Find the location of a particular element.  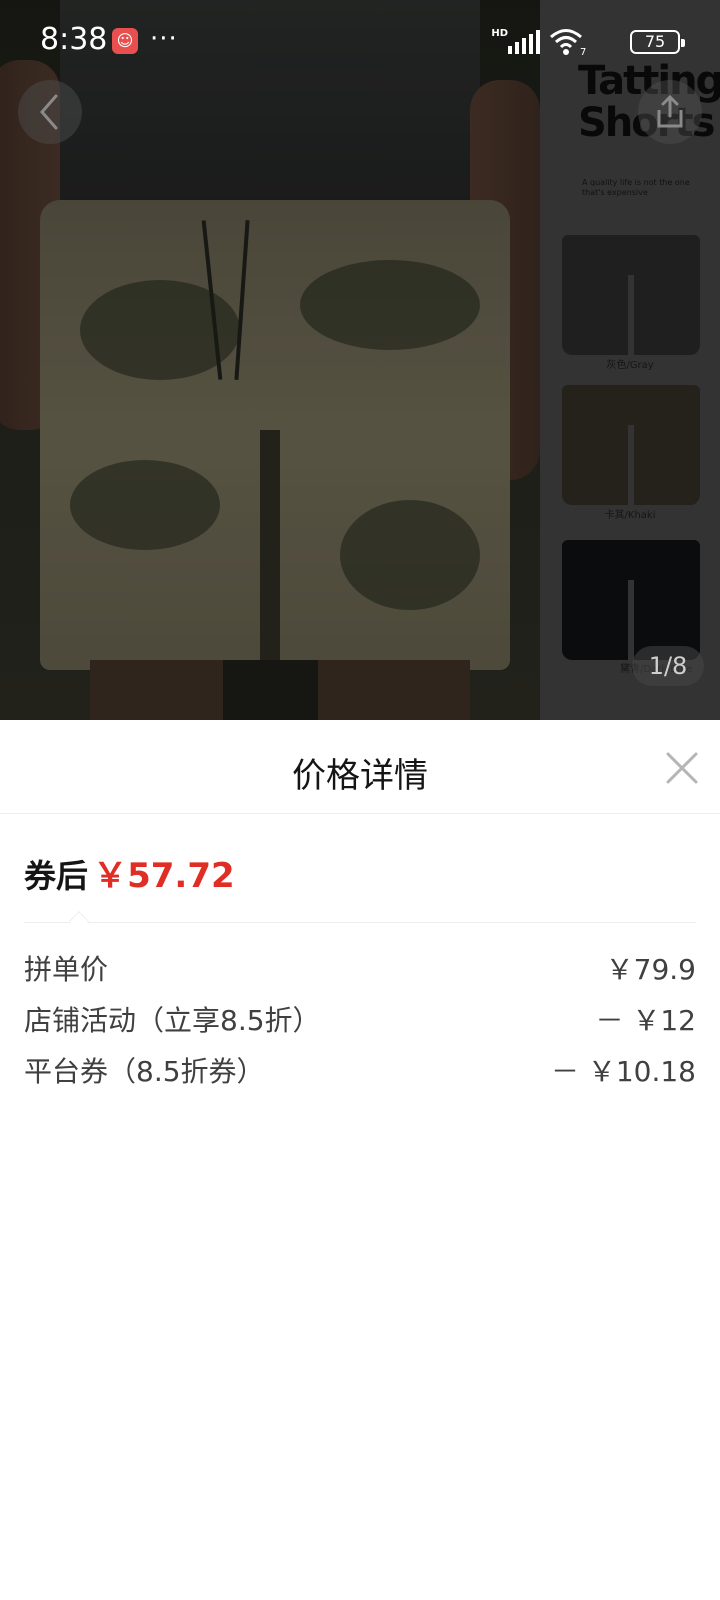

back-button is located at coordinates (50, 112).